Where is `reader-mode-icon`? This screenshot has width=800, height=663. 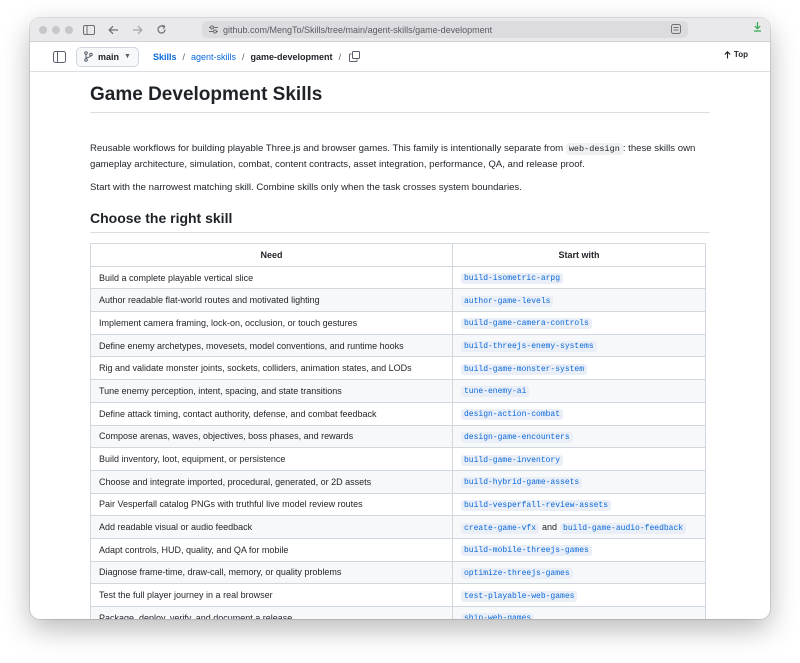 reader-mode-icon is located at coordinates (676, 30).